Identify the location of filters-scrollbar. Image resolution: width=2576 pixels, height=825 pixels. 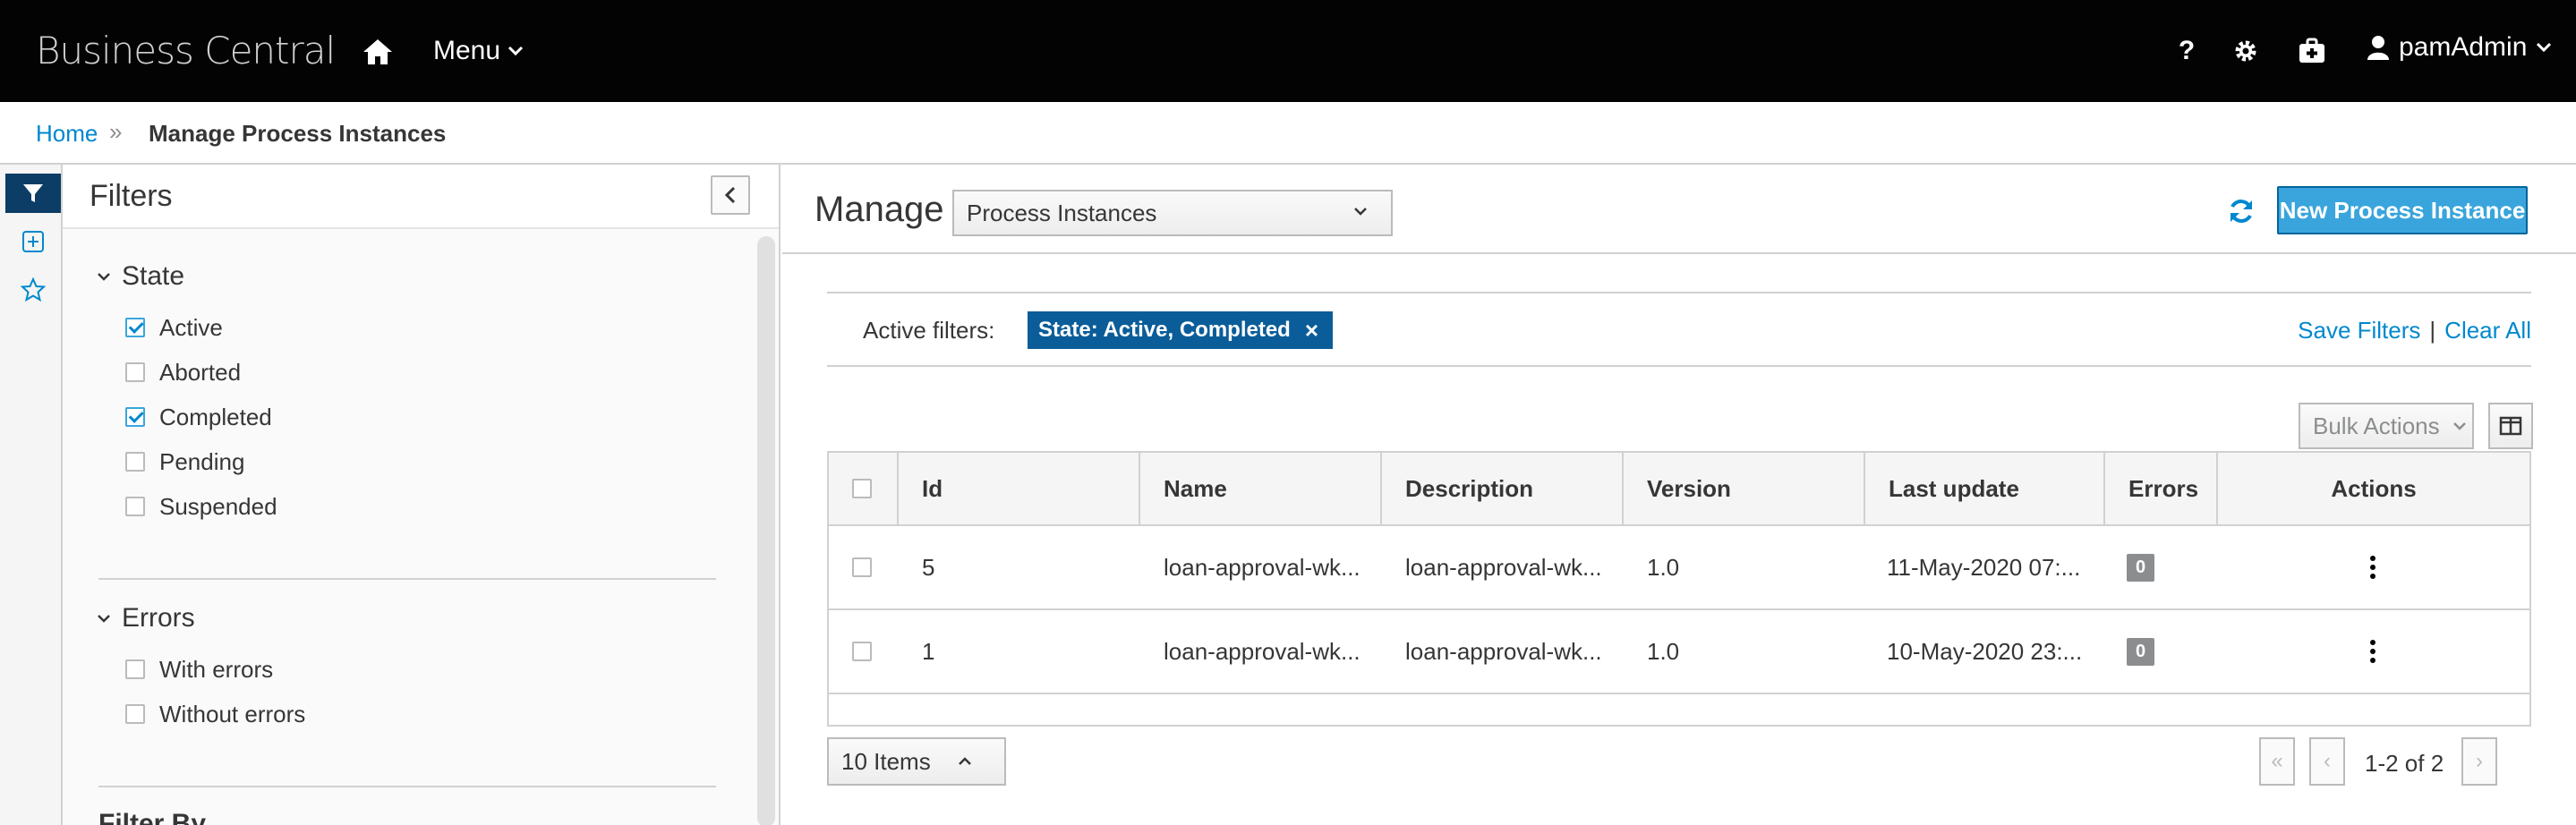
(766, 530).